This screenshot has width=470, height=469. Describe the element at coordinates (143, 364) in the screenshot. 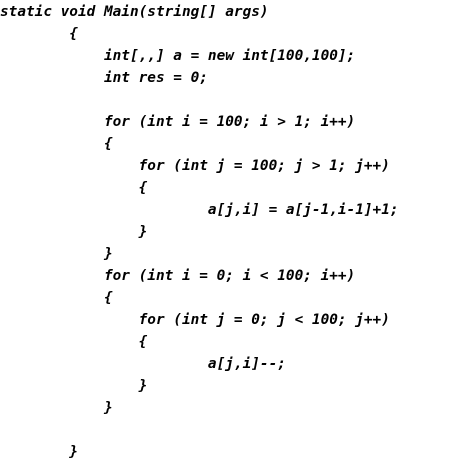

I see `code-line-17: a[j,i]--;` at that location.